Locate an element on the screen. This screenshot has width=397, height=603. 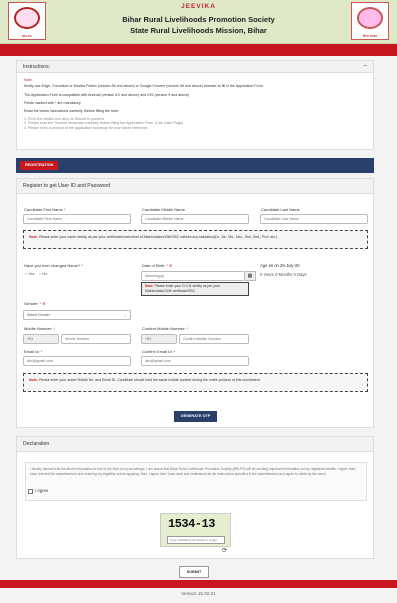
dob-input is located at coordinates (193, 276).